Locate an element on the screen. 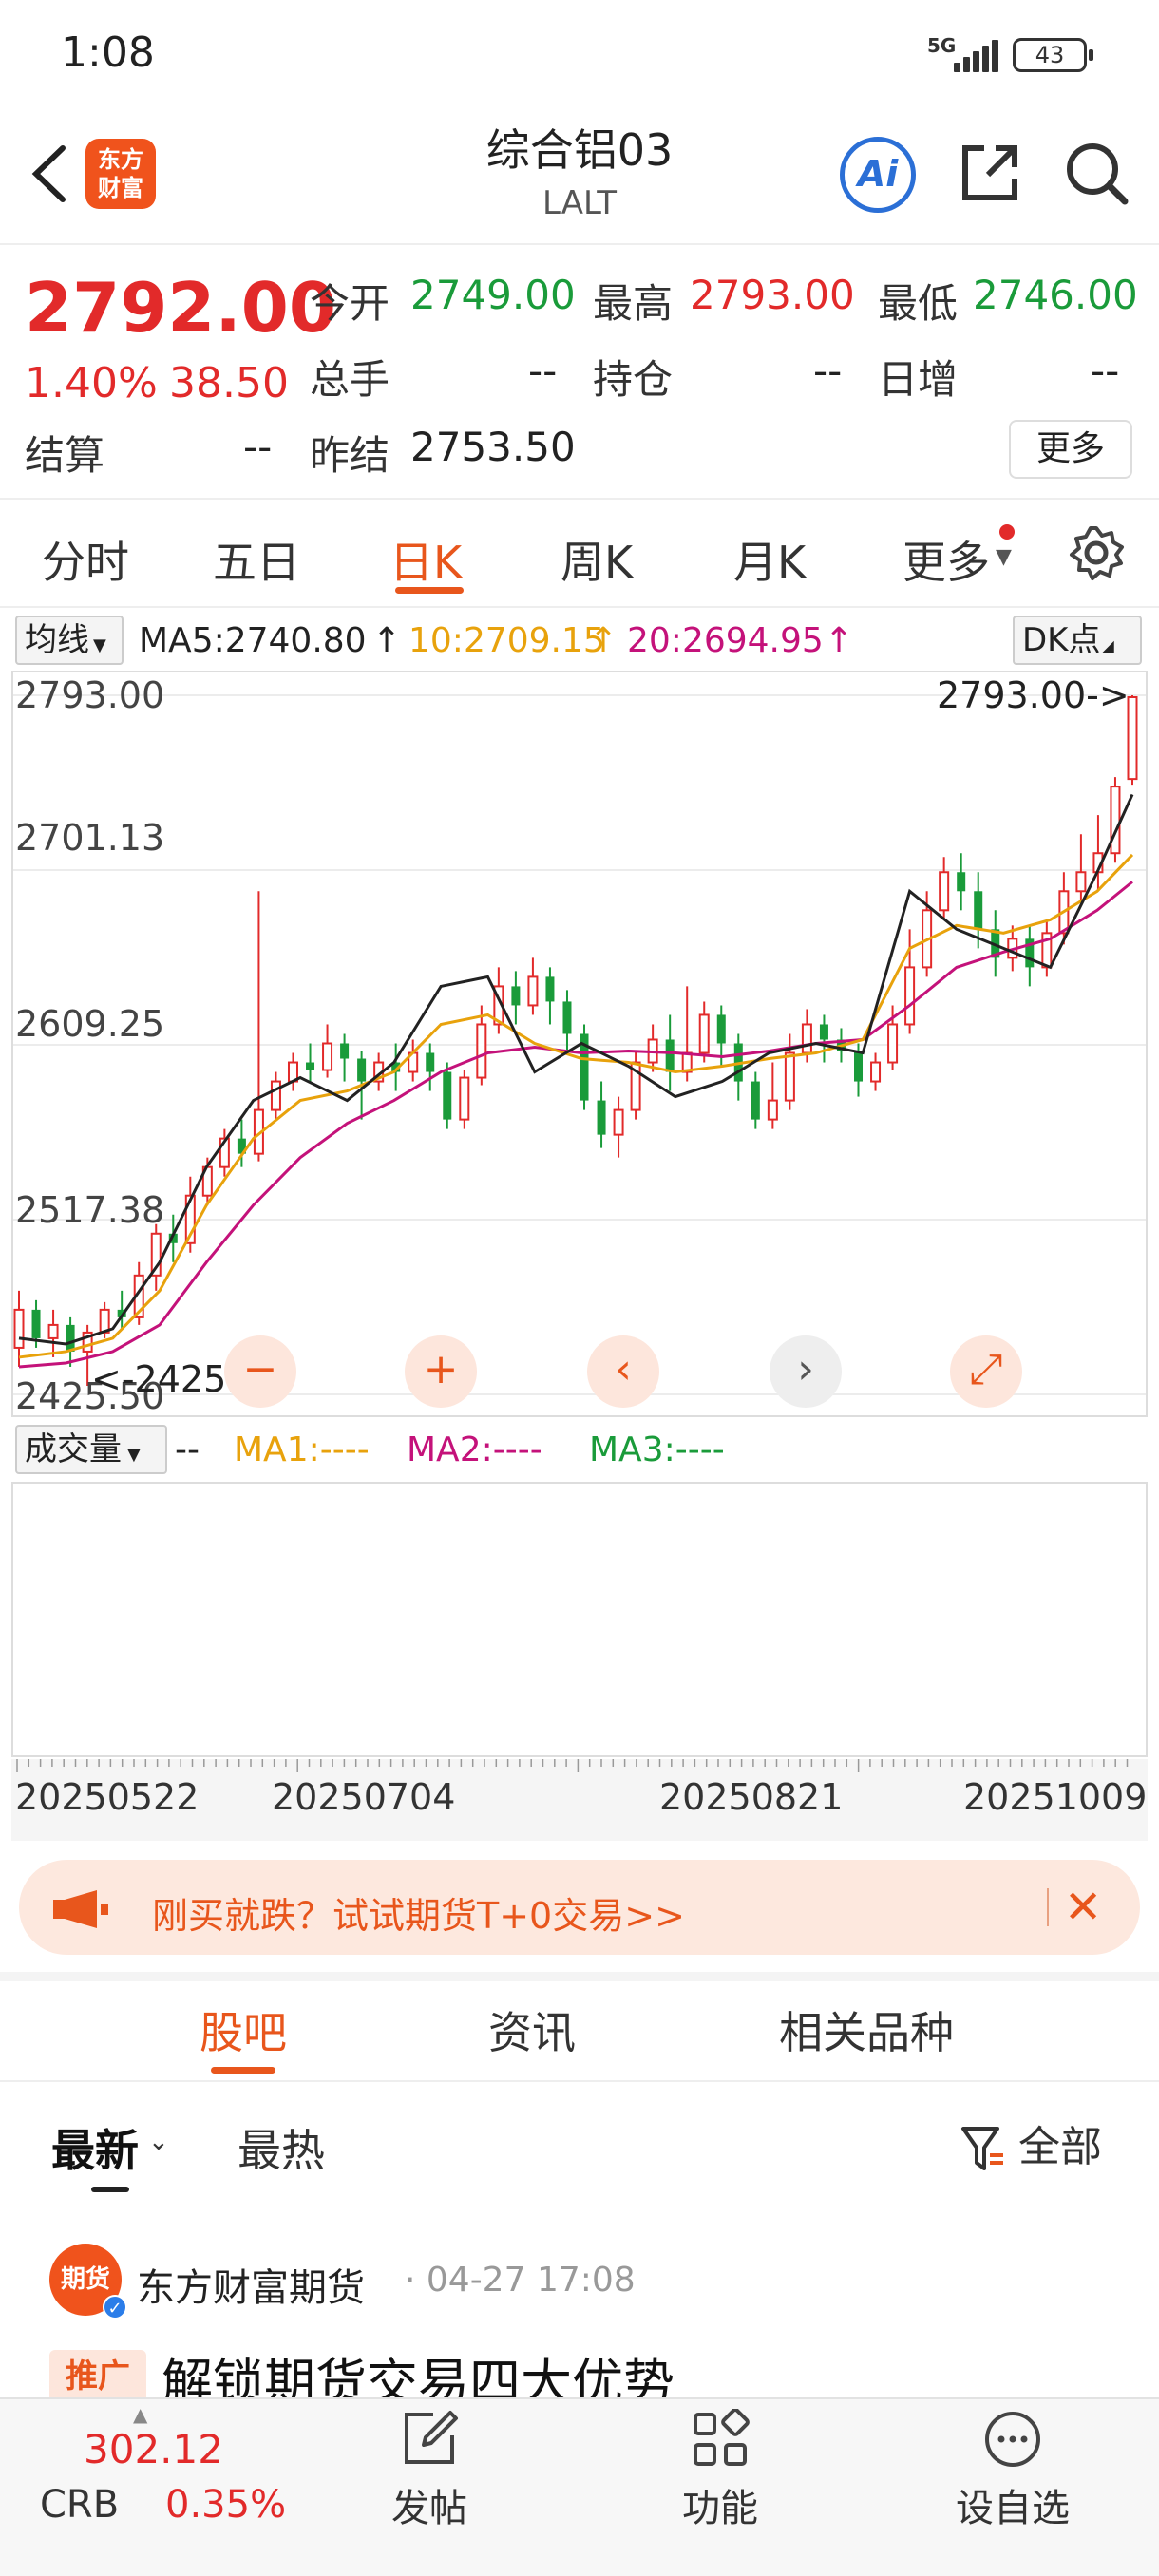 Image resolution: width=1159 pixels, height=2576 pixels. crb-value: 302.12 is located at coordinates (153, 2449).